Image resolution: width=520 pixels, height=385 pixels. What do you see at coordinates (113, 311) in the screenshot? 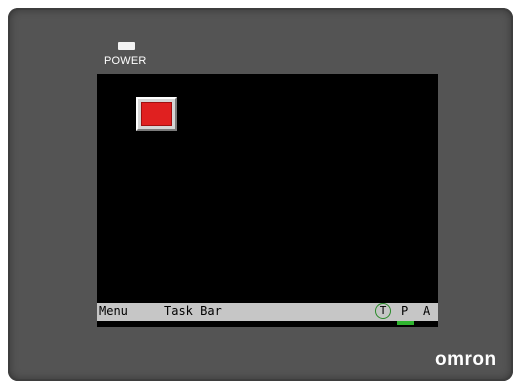
I see `taskbar-menu-button: Menu` at bounding box center [113, 311].